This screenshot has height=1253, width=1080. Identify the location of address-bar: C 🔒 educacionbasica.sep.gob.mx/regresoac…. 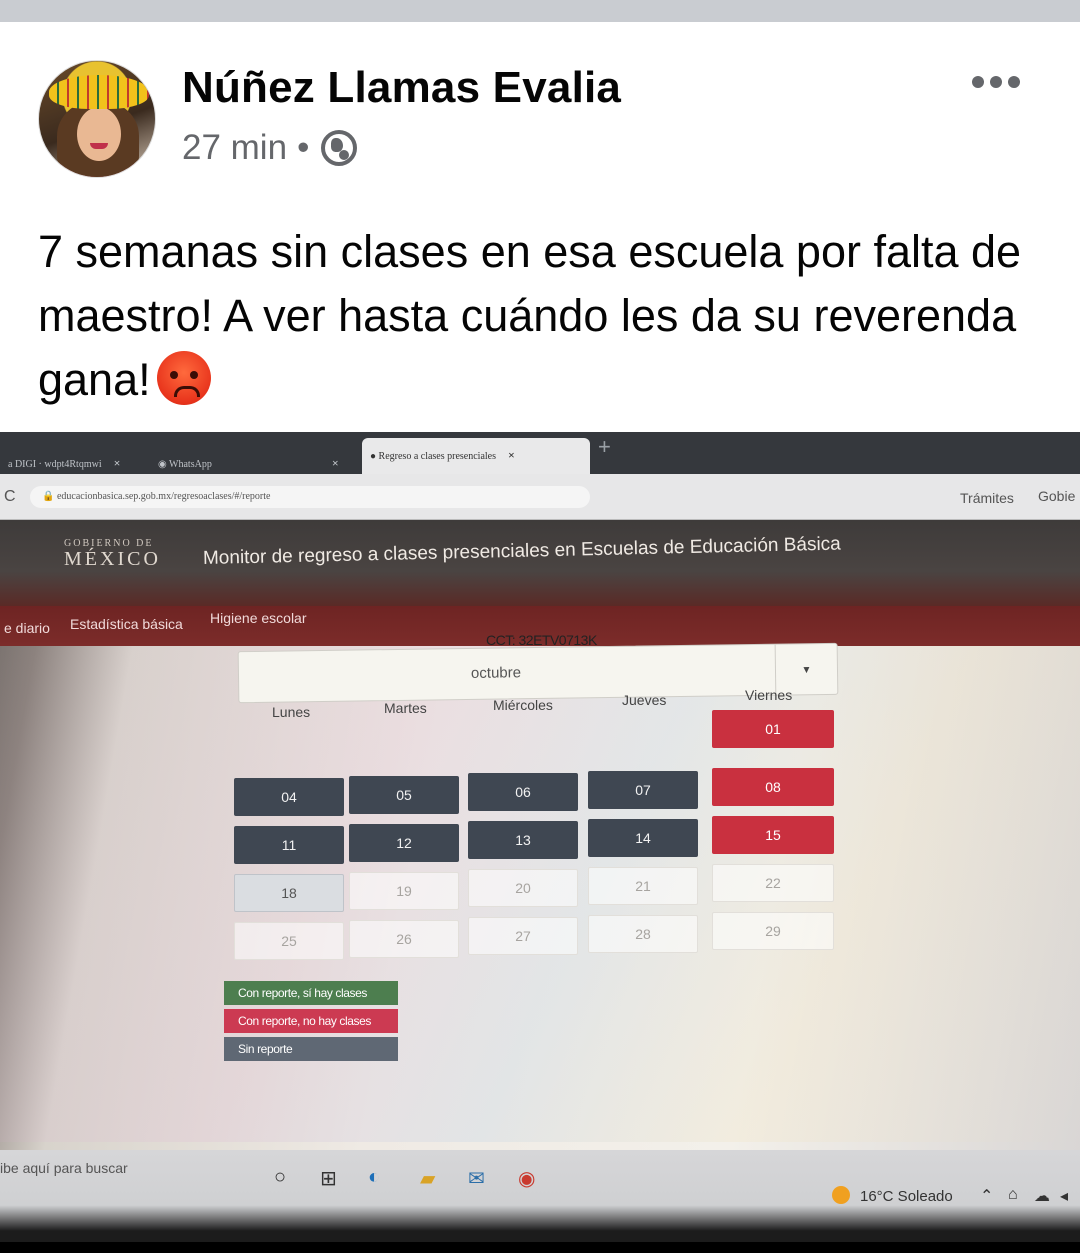
(540, 497).